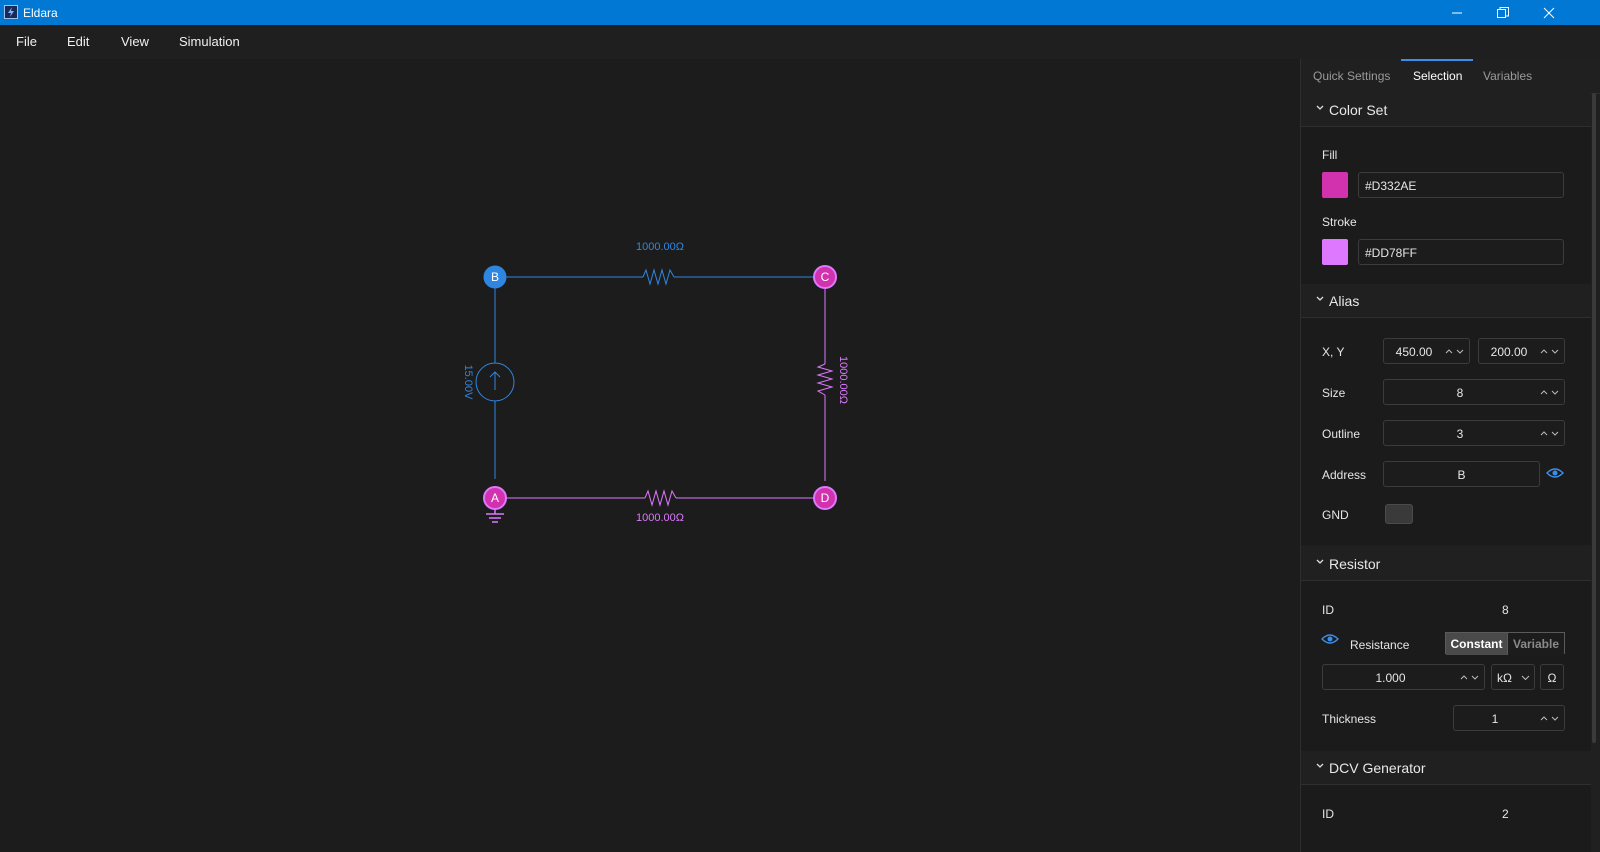 Image resolution: width=1600 pixels, height=852 pixels. Describe the element at coordinates (1535, 644) in the screenshot. I see `variable-toggle: Variable` at that location.